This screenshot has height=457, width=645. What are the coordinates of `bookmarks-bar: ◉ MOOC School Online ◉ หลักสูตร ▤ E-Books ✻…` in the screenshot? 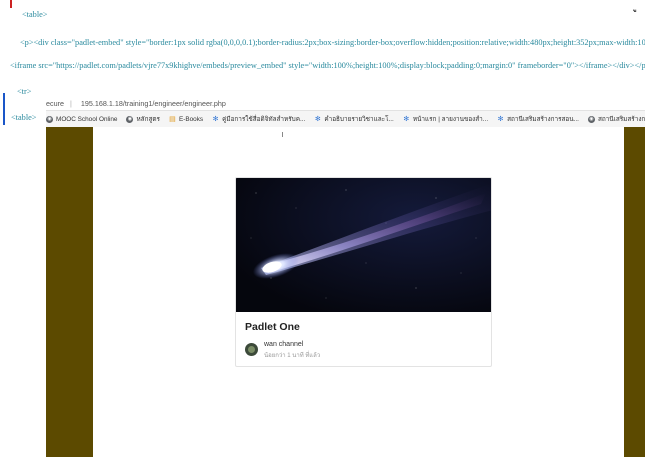 It's located at (345, 119).